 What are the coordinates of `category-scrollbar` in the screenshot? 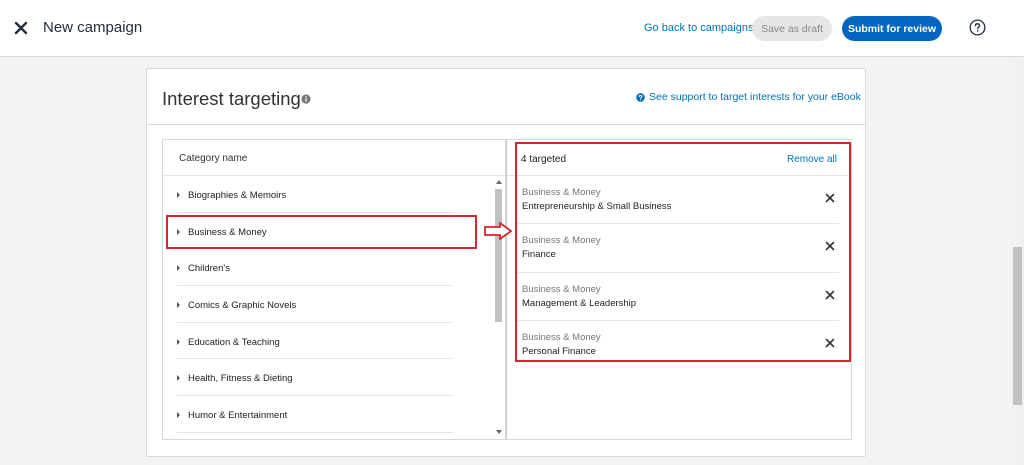 It's located at (498, 307).